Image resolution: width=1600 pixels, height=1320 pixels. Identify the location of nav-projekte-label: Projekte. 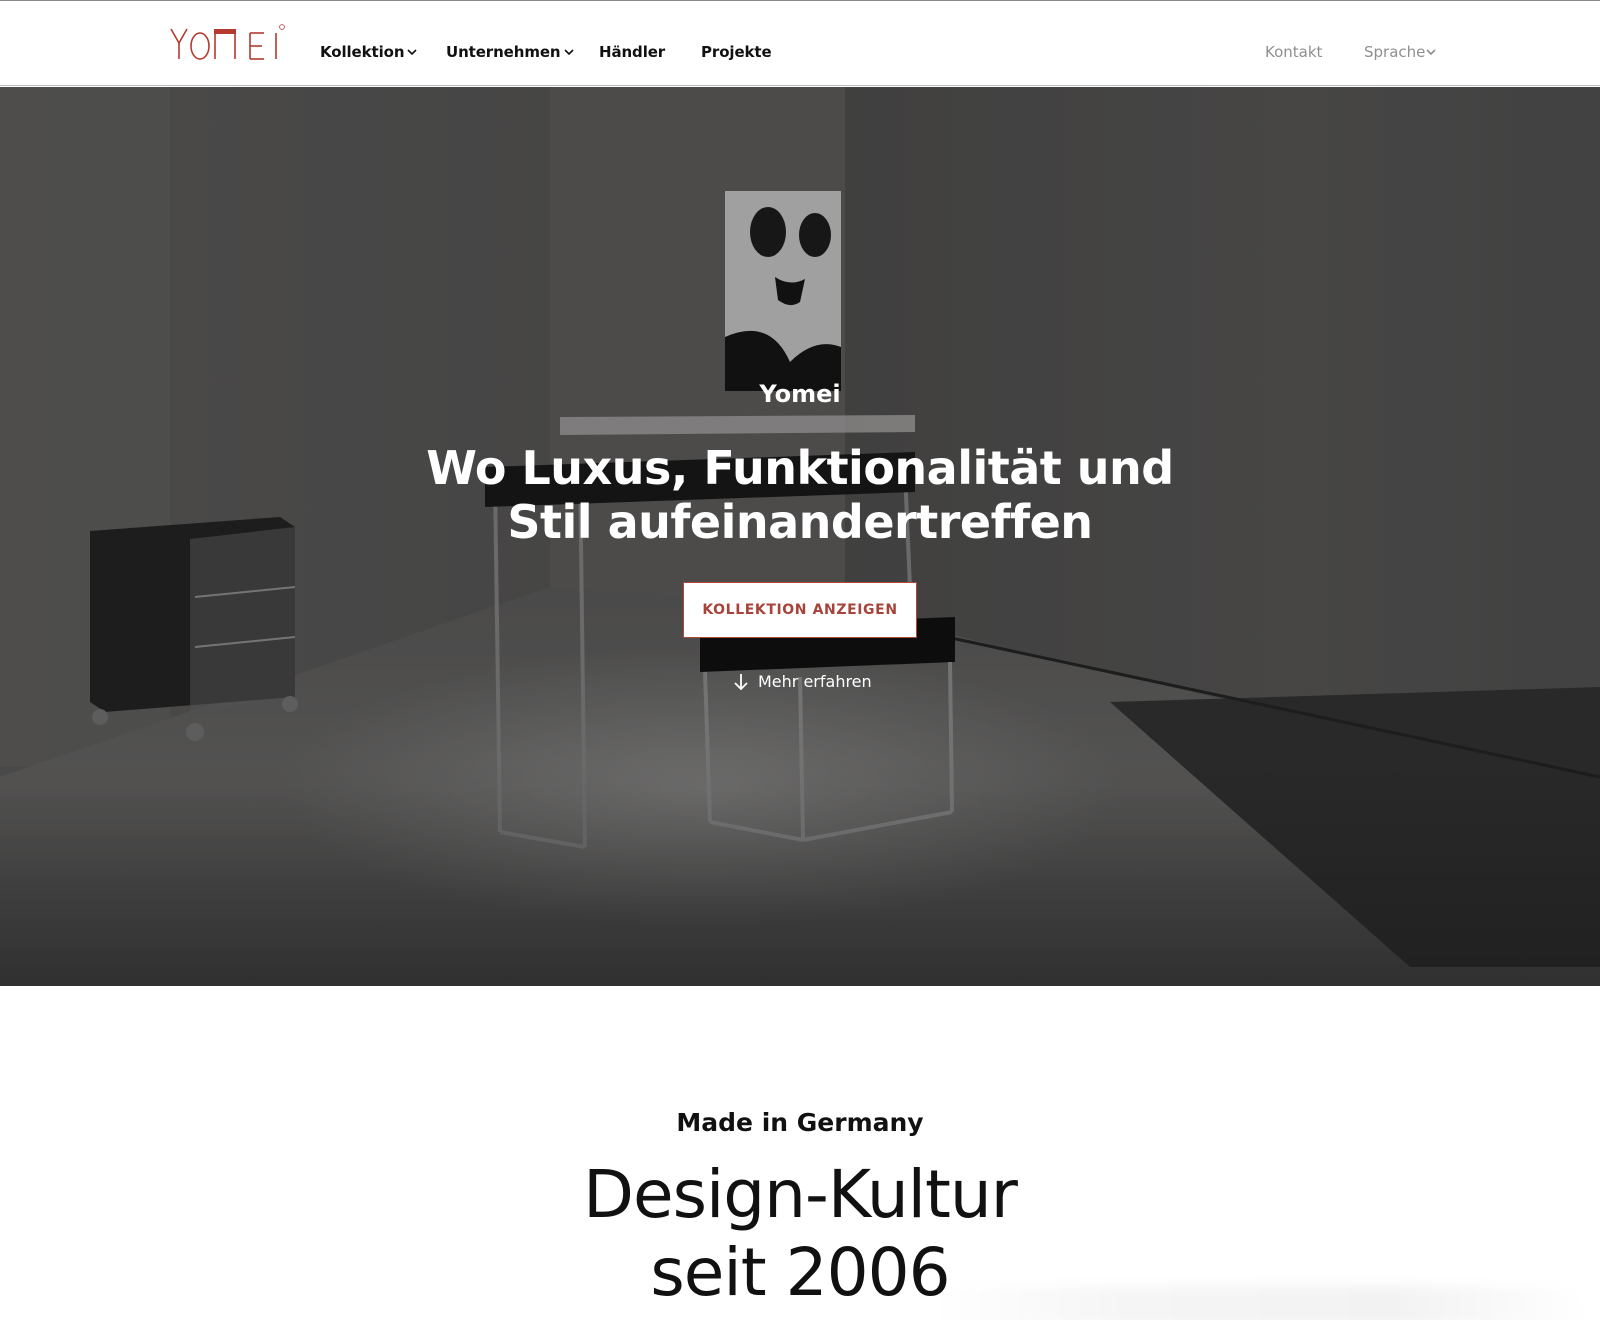
(736, 52).